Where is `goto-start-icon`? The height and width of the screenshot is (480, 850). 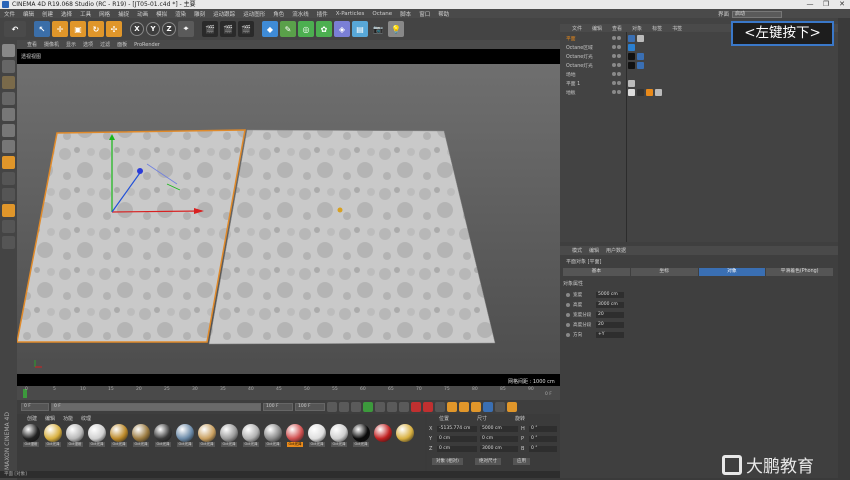 goto-start-icon is located at coordinates (332, 407).